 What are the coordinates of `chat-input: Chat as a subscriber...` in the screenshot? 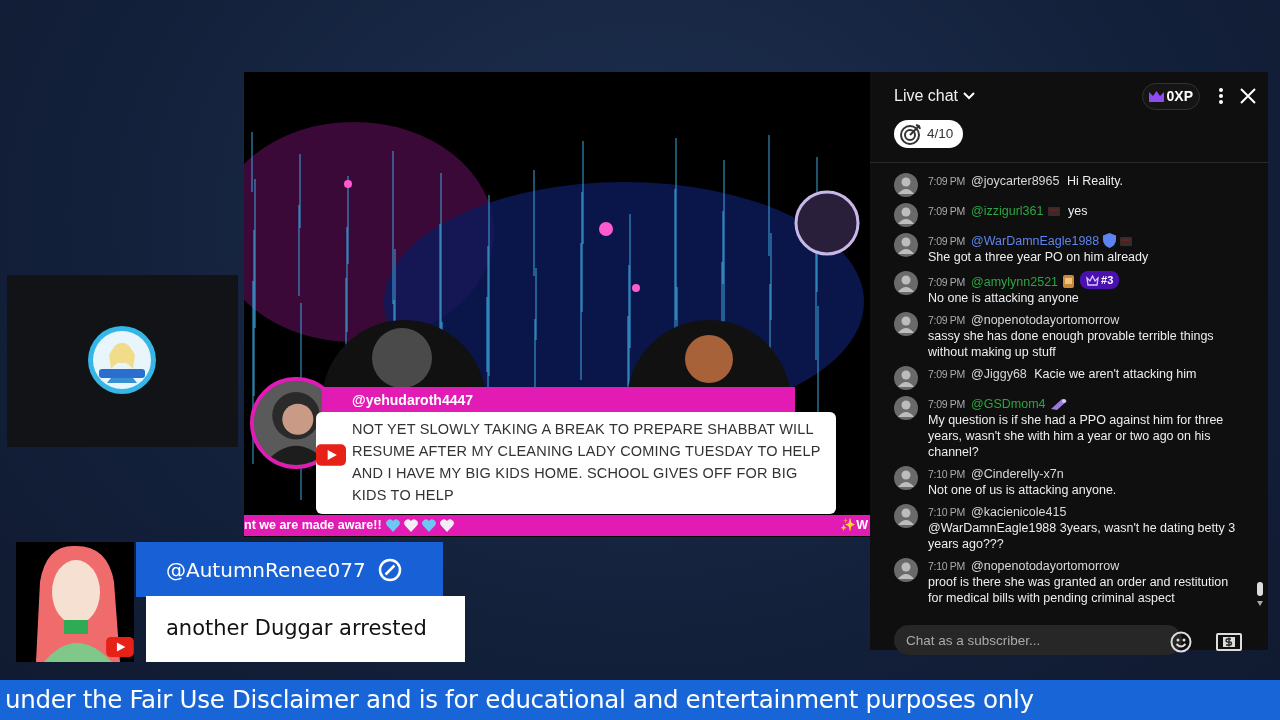 It's located at (1038, 640).